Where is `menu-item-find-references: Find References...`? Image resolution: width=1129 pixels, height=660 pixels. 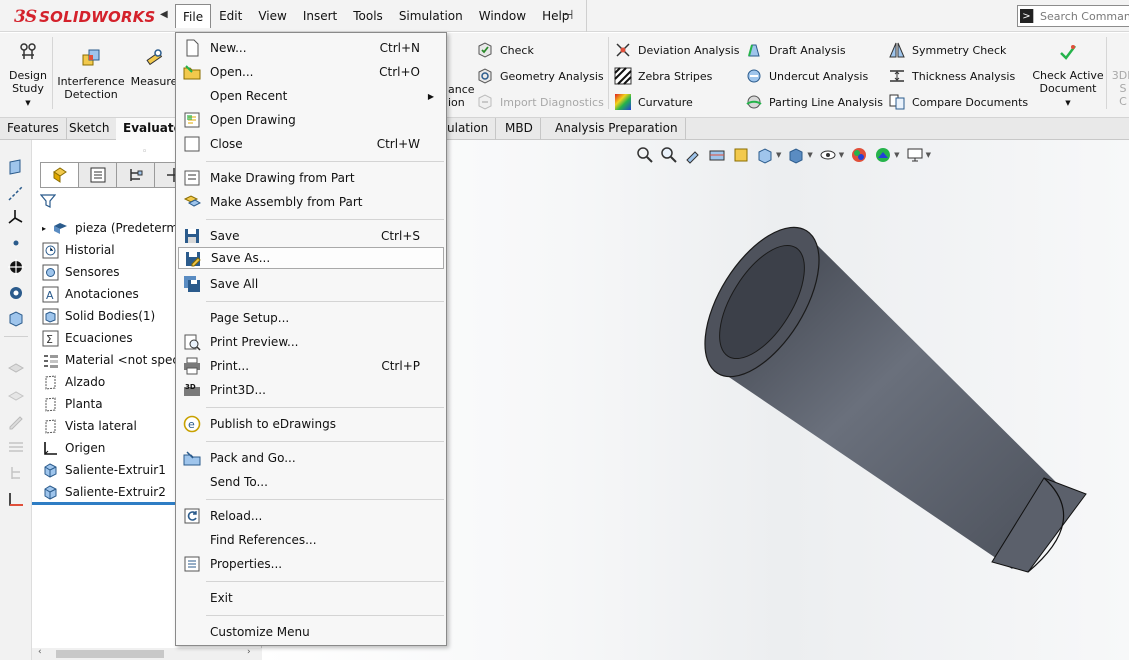
menu-item-find-references: Find References... is located at coordinates (311, 540).